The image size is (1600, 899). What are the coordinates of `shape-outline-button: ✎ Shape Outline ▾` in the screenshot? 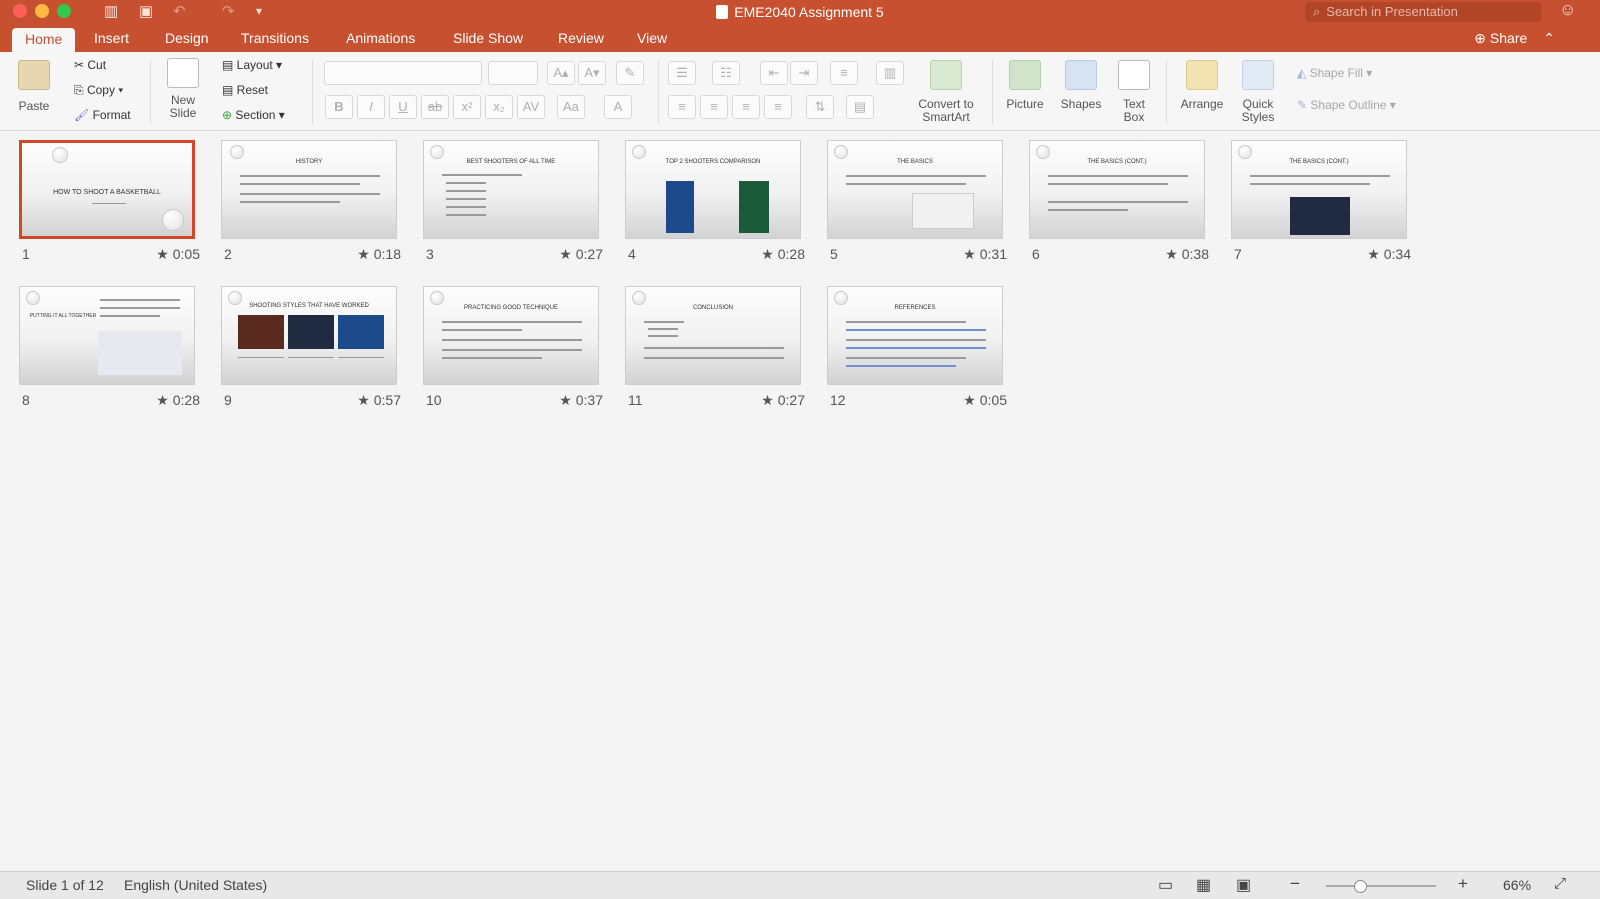 It's located at (1346, 105).